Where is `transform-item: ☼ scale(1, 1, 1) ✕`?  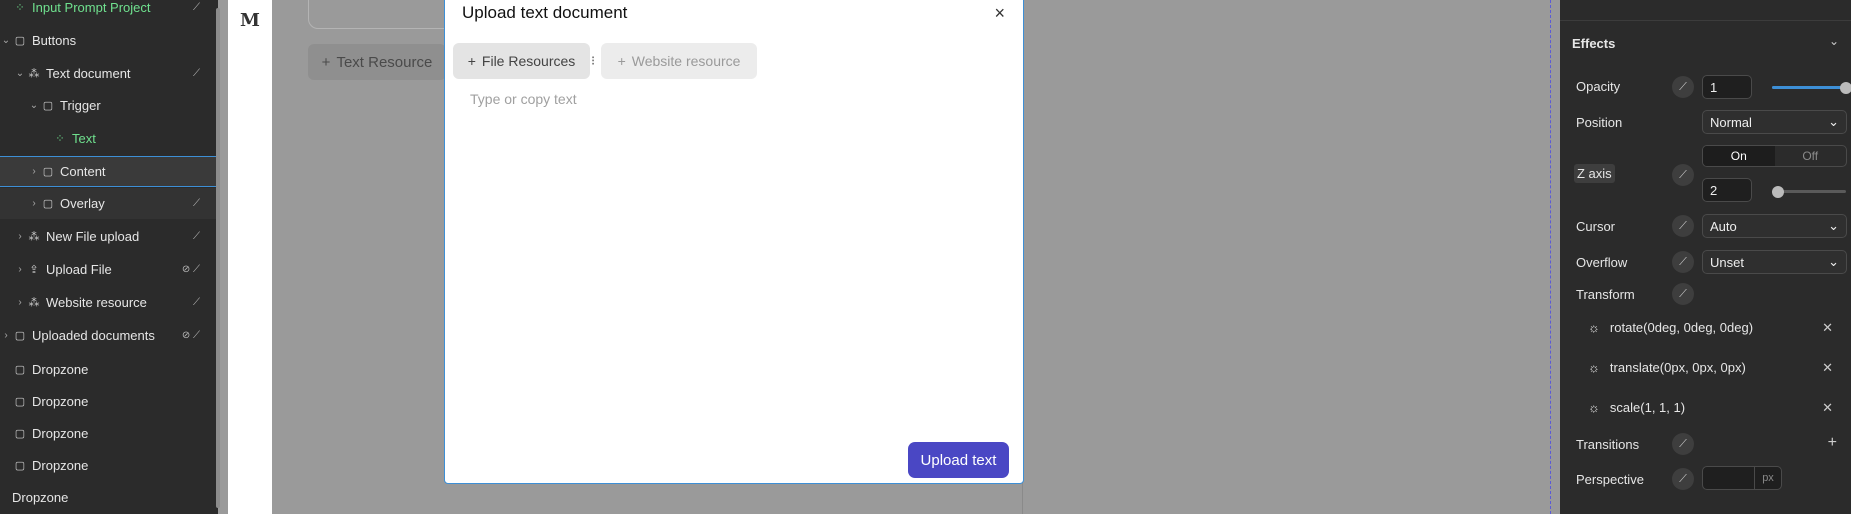 transform-item: ☼ scale(1, 1, 1) ✕ is located at coordinates (1710, 408).